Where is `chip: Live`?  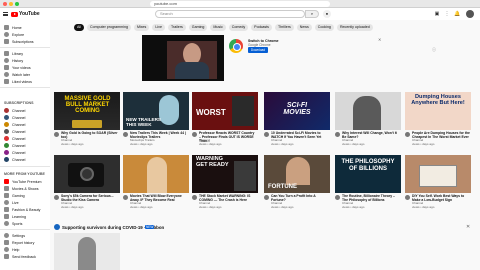
chip: Live is located at coordinates (158, 27).